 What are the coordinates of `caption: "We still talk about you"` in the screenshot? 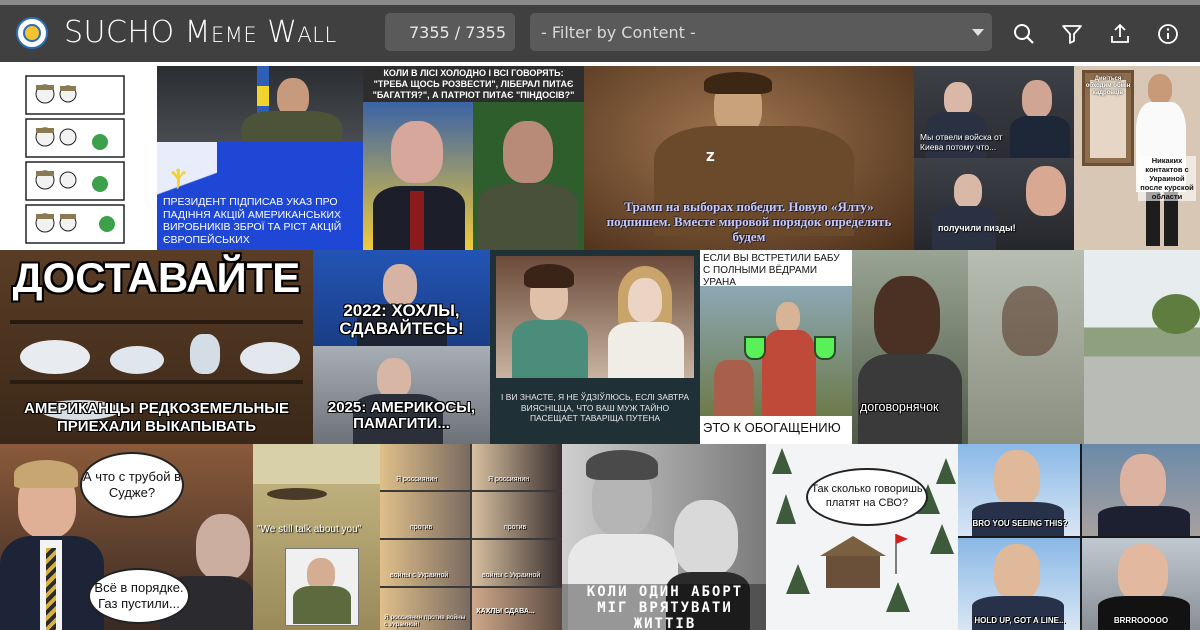 It's located at (309, 529).